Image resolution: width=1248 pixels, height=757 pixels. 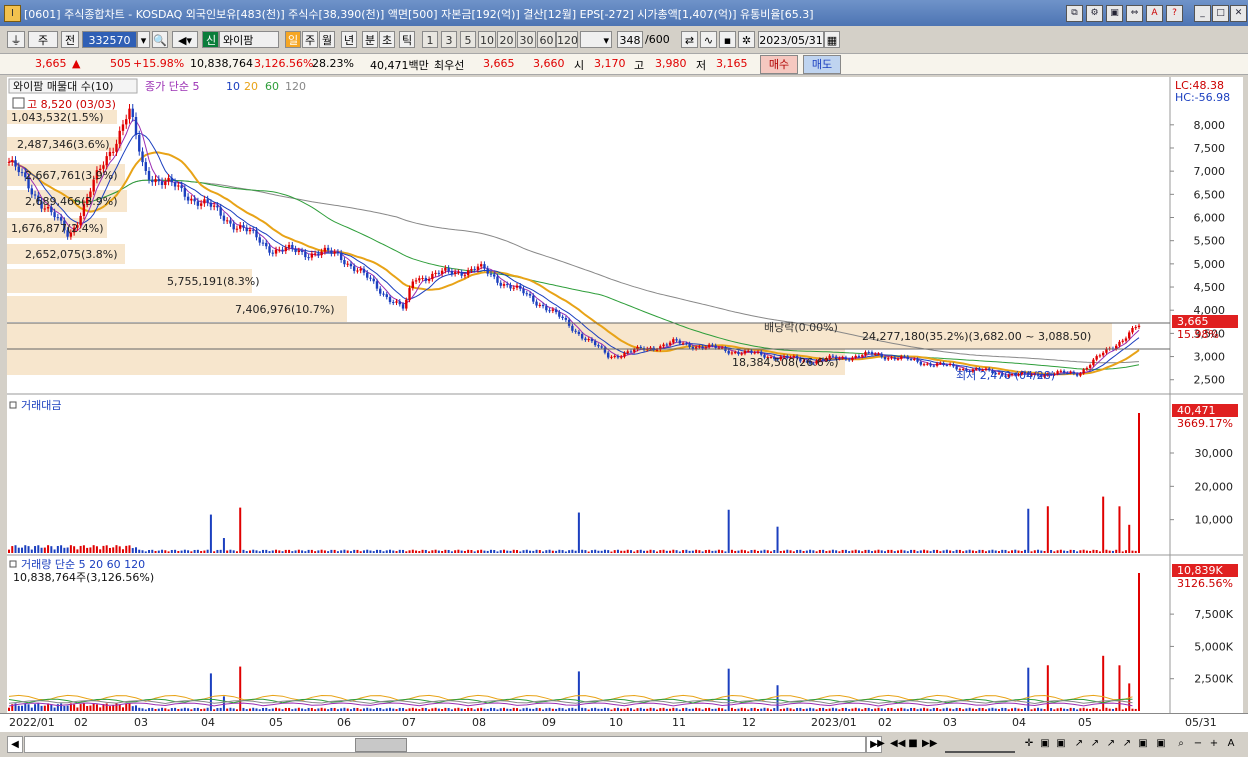 I want to click on tab-tick: 틱, so click(x=407, y=39).